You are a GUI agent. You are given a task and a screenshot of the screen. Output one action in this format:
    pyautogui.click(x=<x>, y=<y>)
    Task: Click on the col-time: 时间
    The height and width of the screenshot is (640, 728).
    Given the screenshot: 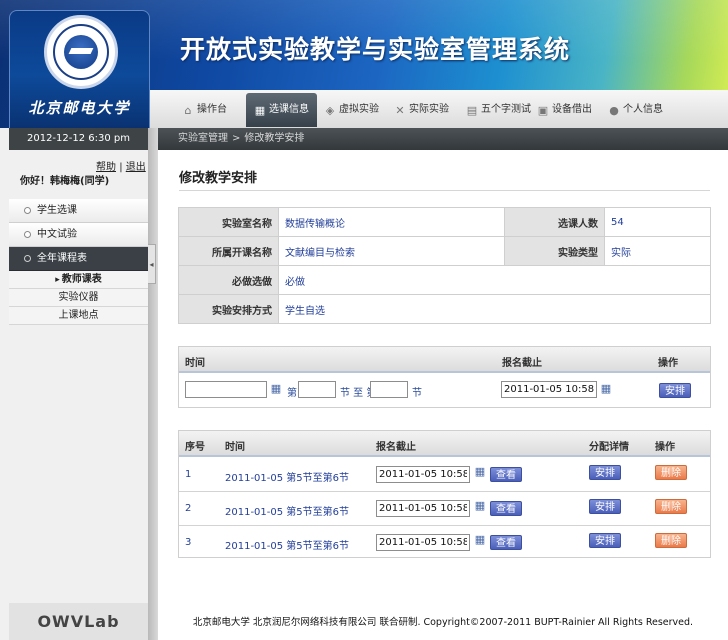 What is the action you would take?
    pyautogui.click(x=195, y=363)
    